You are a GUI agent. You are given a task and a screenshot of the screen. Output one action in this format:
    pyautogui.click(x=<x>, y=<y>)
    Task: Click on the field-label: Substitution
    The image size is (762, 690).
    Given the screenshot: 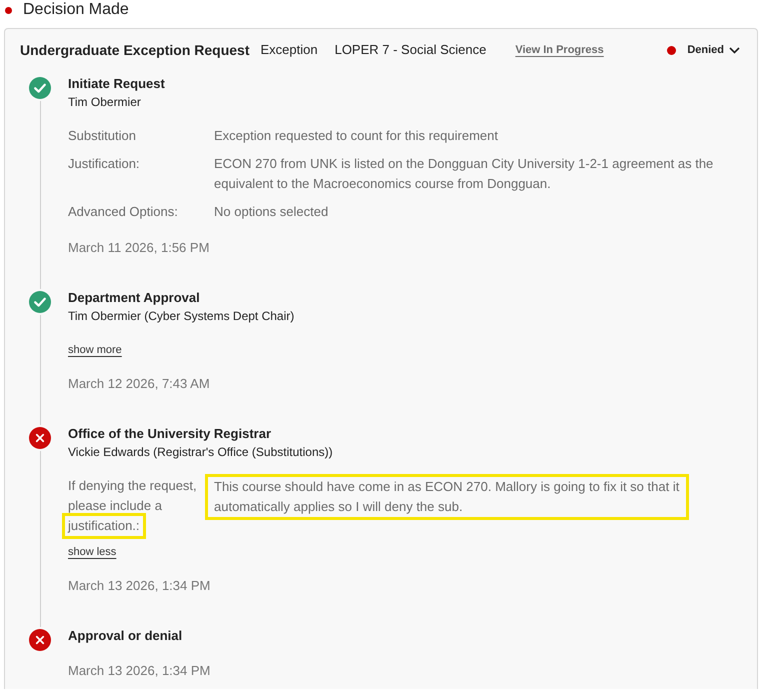 What is the action you would take?
    pyautogui.click(x=102, y=136)
    